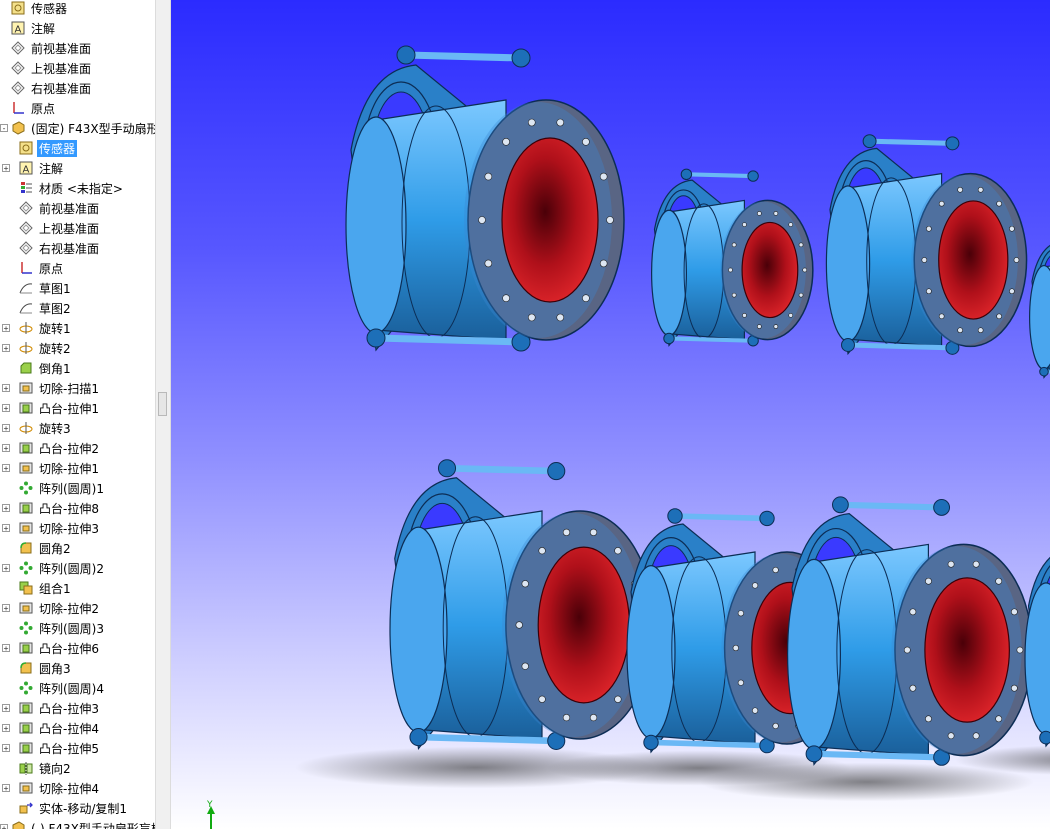  Describe the element at coordinates (78, 328) in the screenshot. I see `tree-item: + 旋转1` at that location.